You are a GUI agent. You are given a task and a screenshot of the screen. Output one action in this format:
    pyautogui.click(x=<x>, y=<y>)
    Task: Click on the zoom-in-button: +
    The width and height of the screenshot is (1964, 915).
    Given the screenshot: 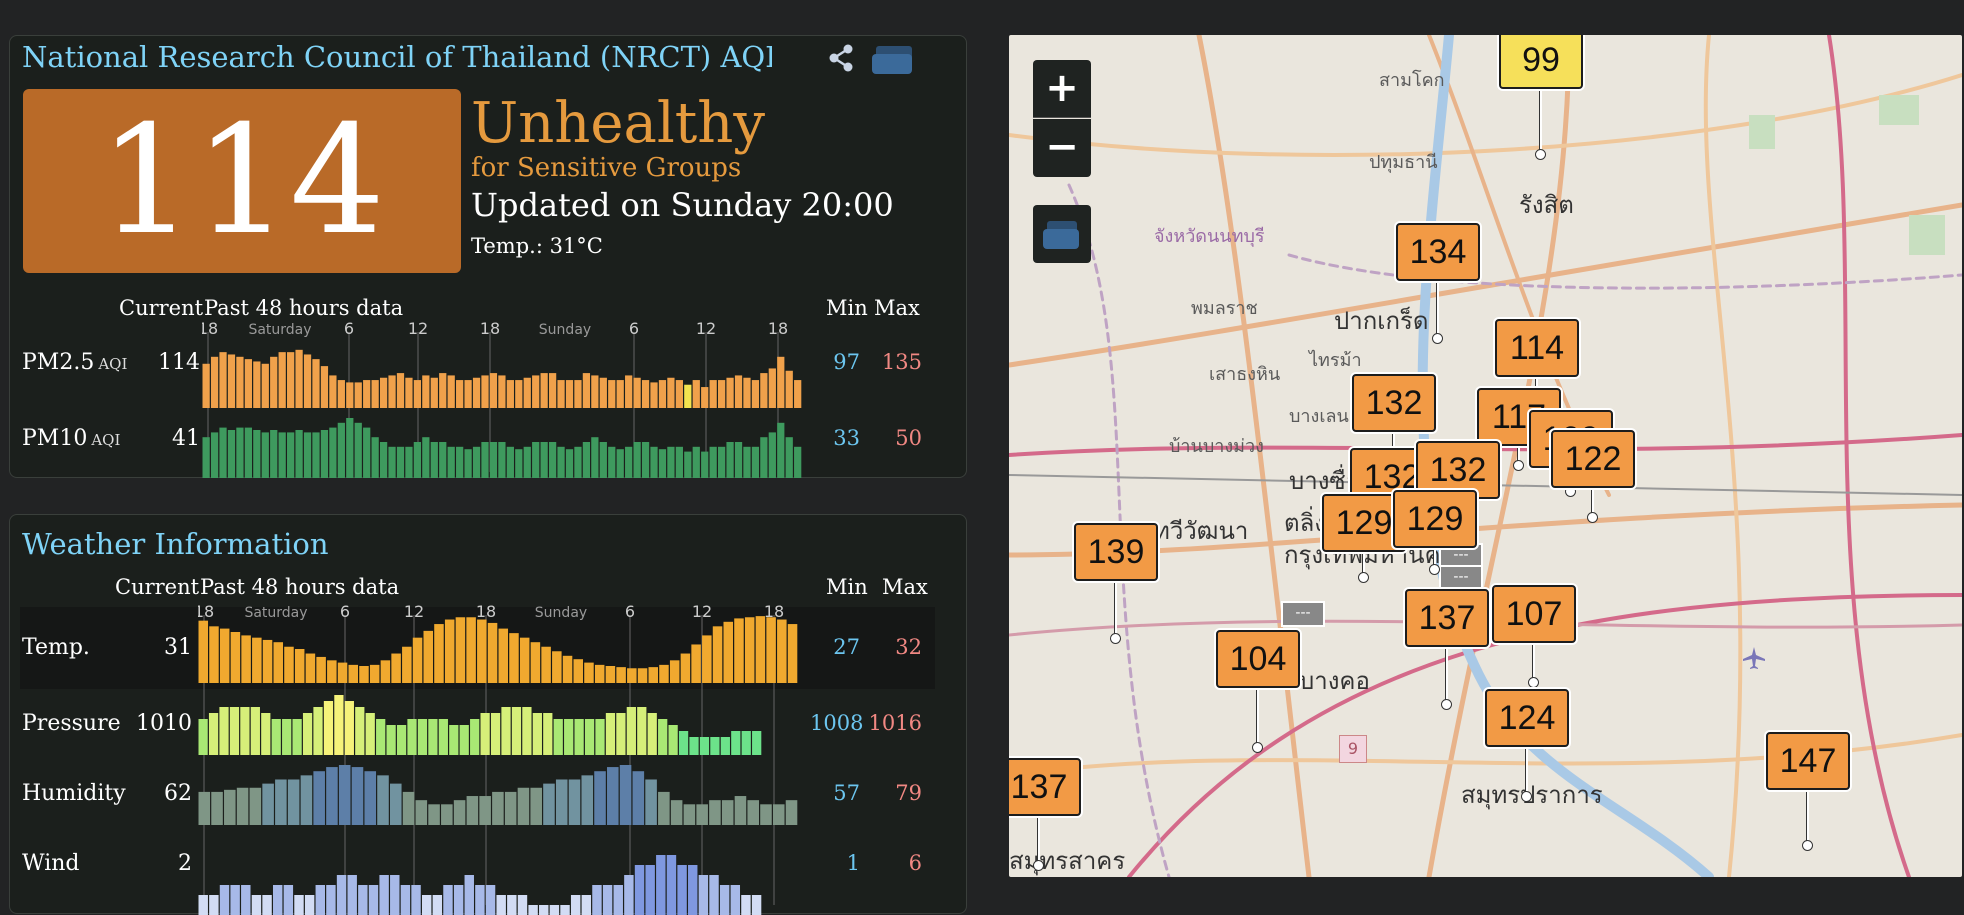 What is the action you would take?
    pyautogui.click(x=1062, y=89)
    